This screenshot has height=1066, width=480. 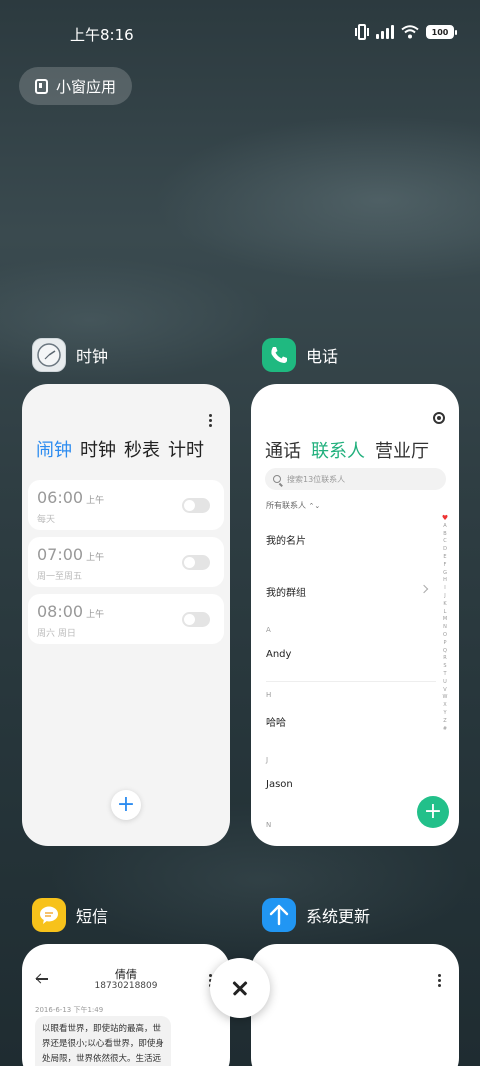 What do you see at coordinates (440, 980) in the screenshot?
I see `update-menu-icon` at bounding box center [440, 980].